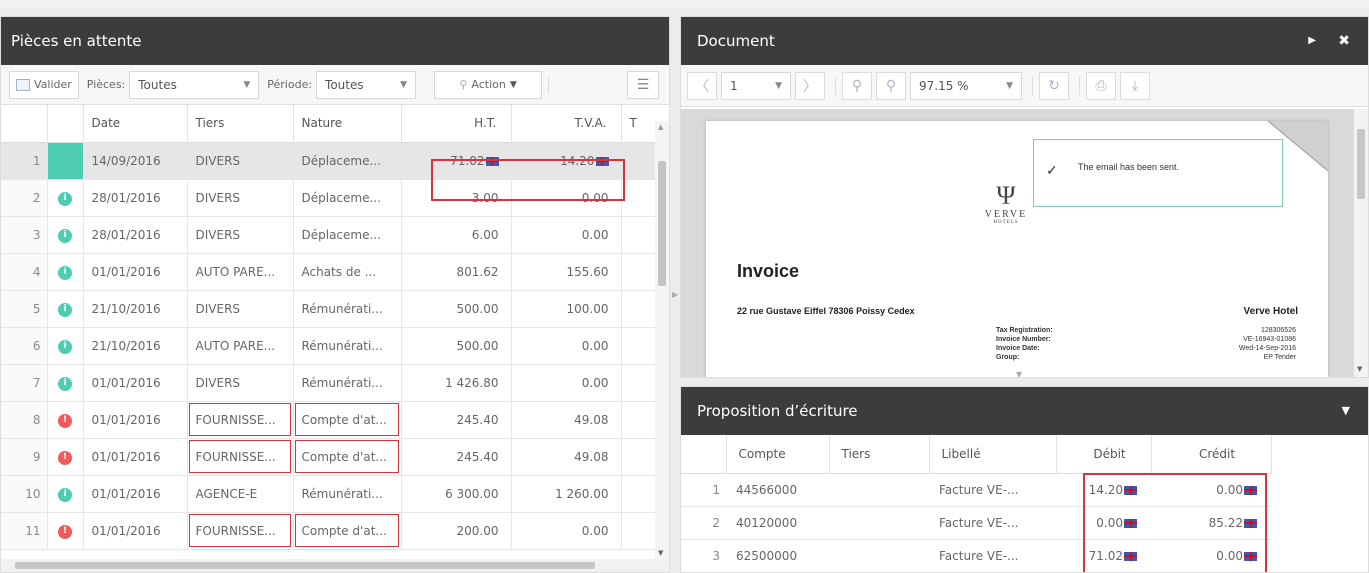 This screenshot has width=1369, height=573. Describe the element at coordinates (643, 84) in the screenshot. I see `menu-button: ☰` at that location.